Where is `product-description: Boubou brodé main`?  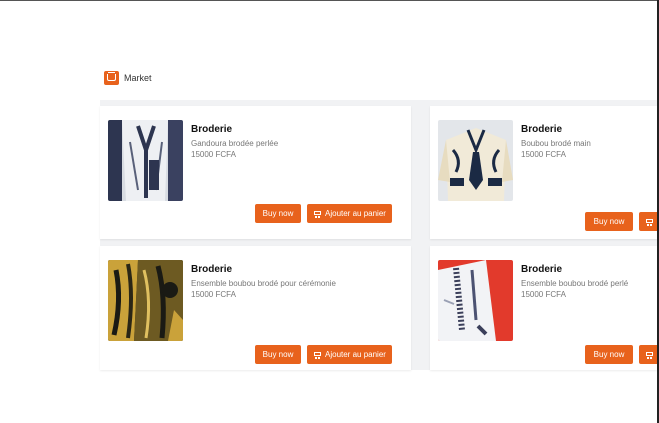
product-description: Boubou brodé main is located at coordinates (556, 143).